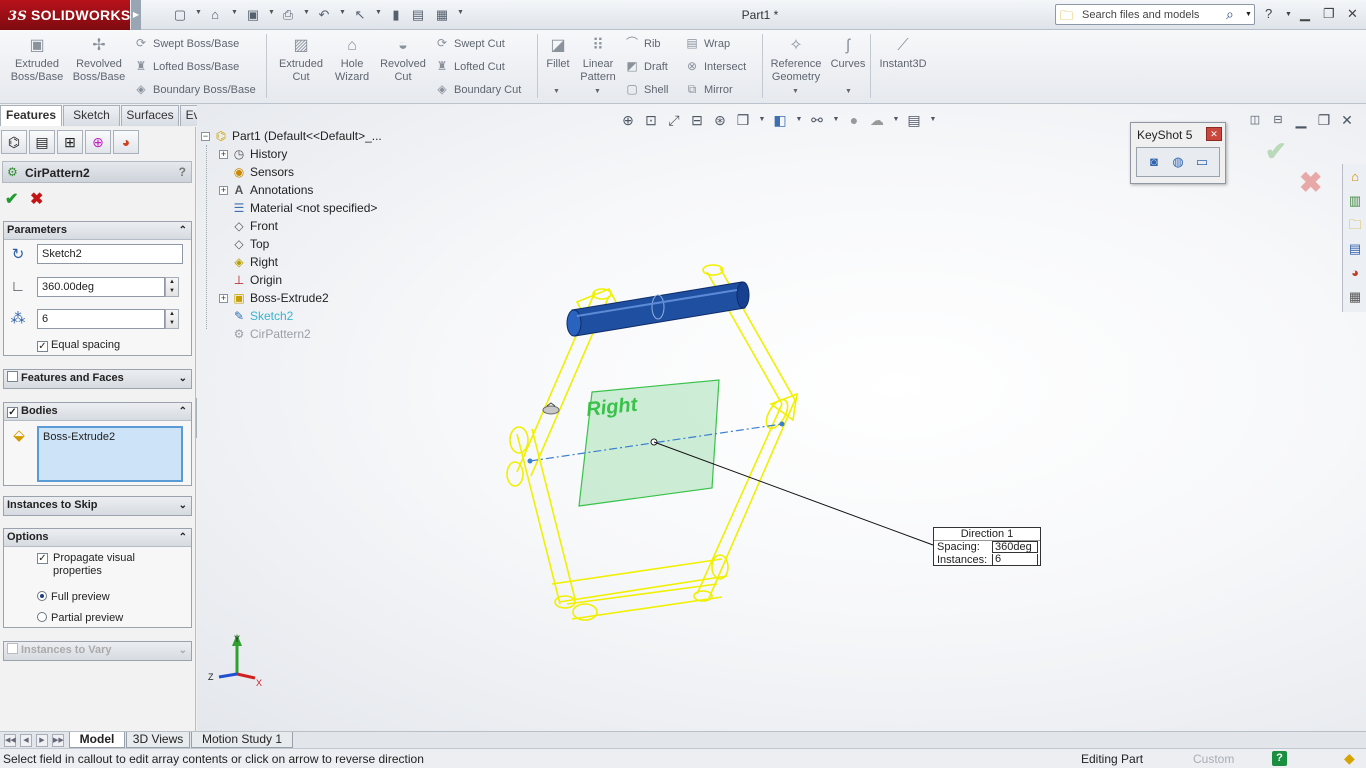 This screenshot has width=1366, height=768. Describe the element at coordinates (418, 15) in the screenshot. I see `file-properties-icon: ▤` at that location.